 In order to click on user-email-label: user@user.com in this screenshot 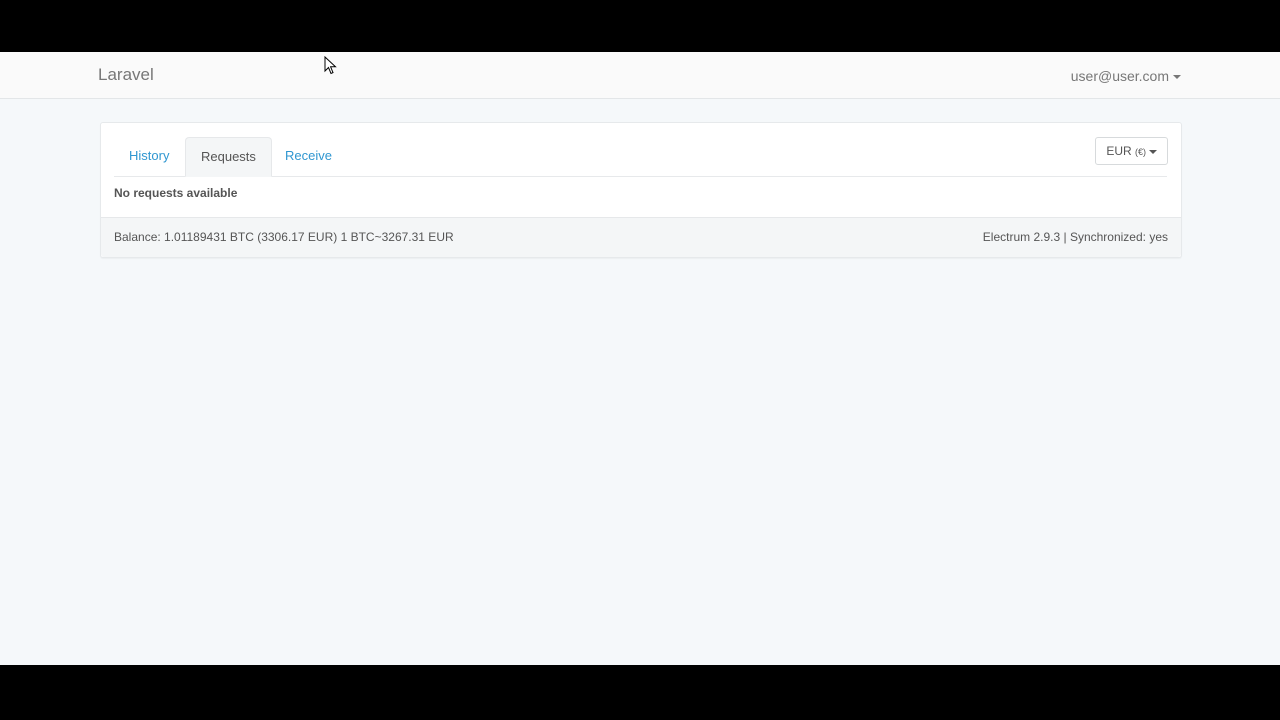, I will do `click(1119, 76)`.